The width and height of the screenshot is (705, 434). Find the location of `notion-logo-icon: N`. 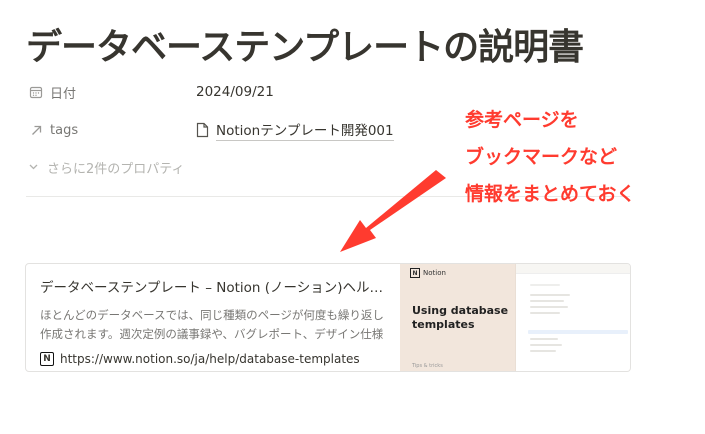

notion-logo-icon: N is located at coordinates (415, 273).